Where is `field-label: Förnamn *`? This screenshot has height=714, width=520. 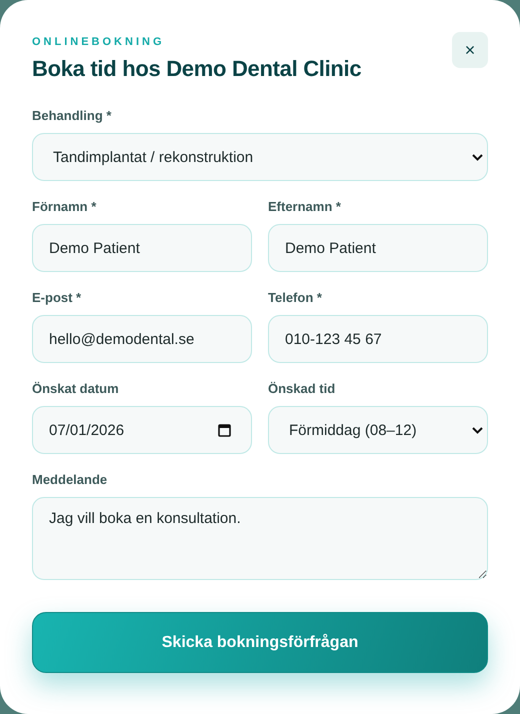
field-label: Förnamn * is located at coordinates (65, 206).